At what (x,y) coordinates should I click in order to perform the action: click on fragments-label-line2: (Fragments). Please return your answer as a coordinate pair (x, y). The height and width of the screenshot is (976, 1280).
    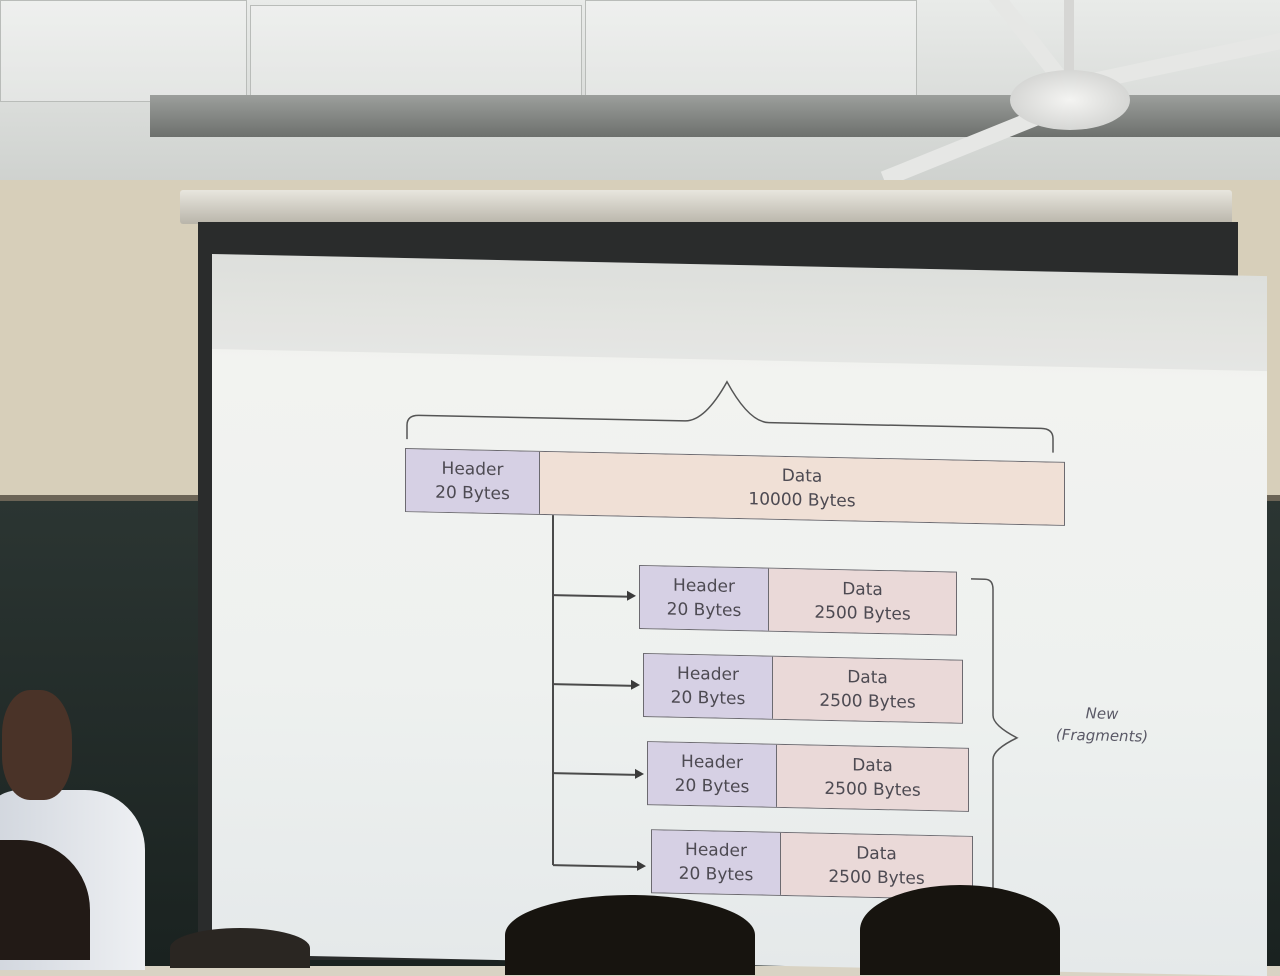
    Looking at the image, I should click on (1102, 735).